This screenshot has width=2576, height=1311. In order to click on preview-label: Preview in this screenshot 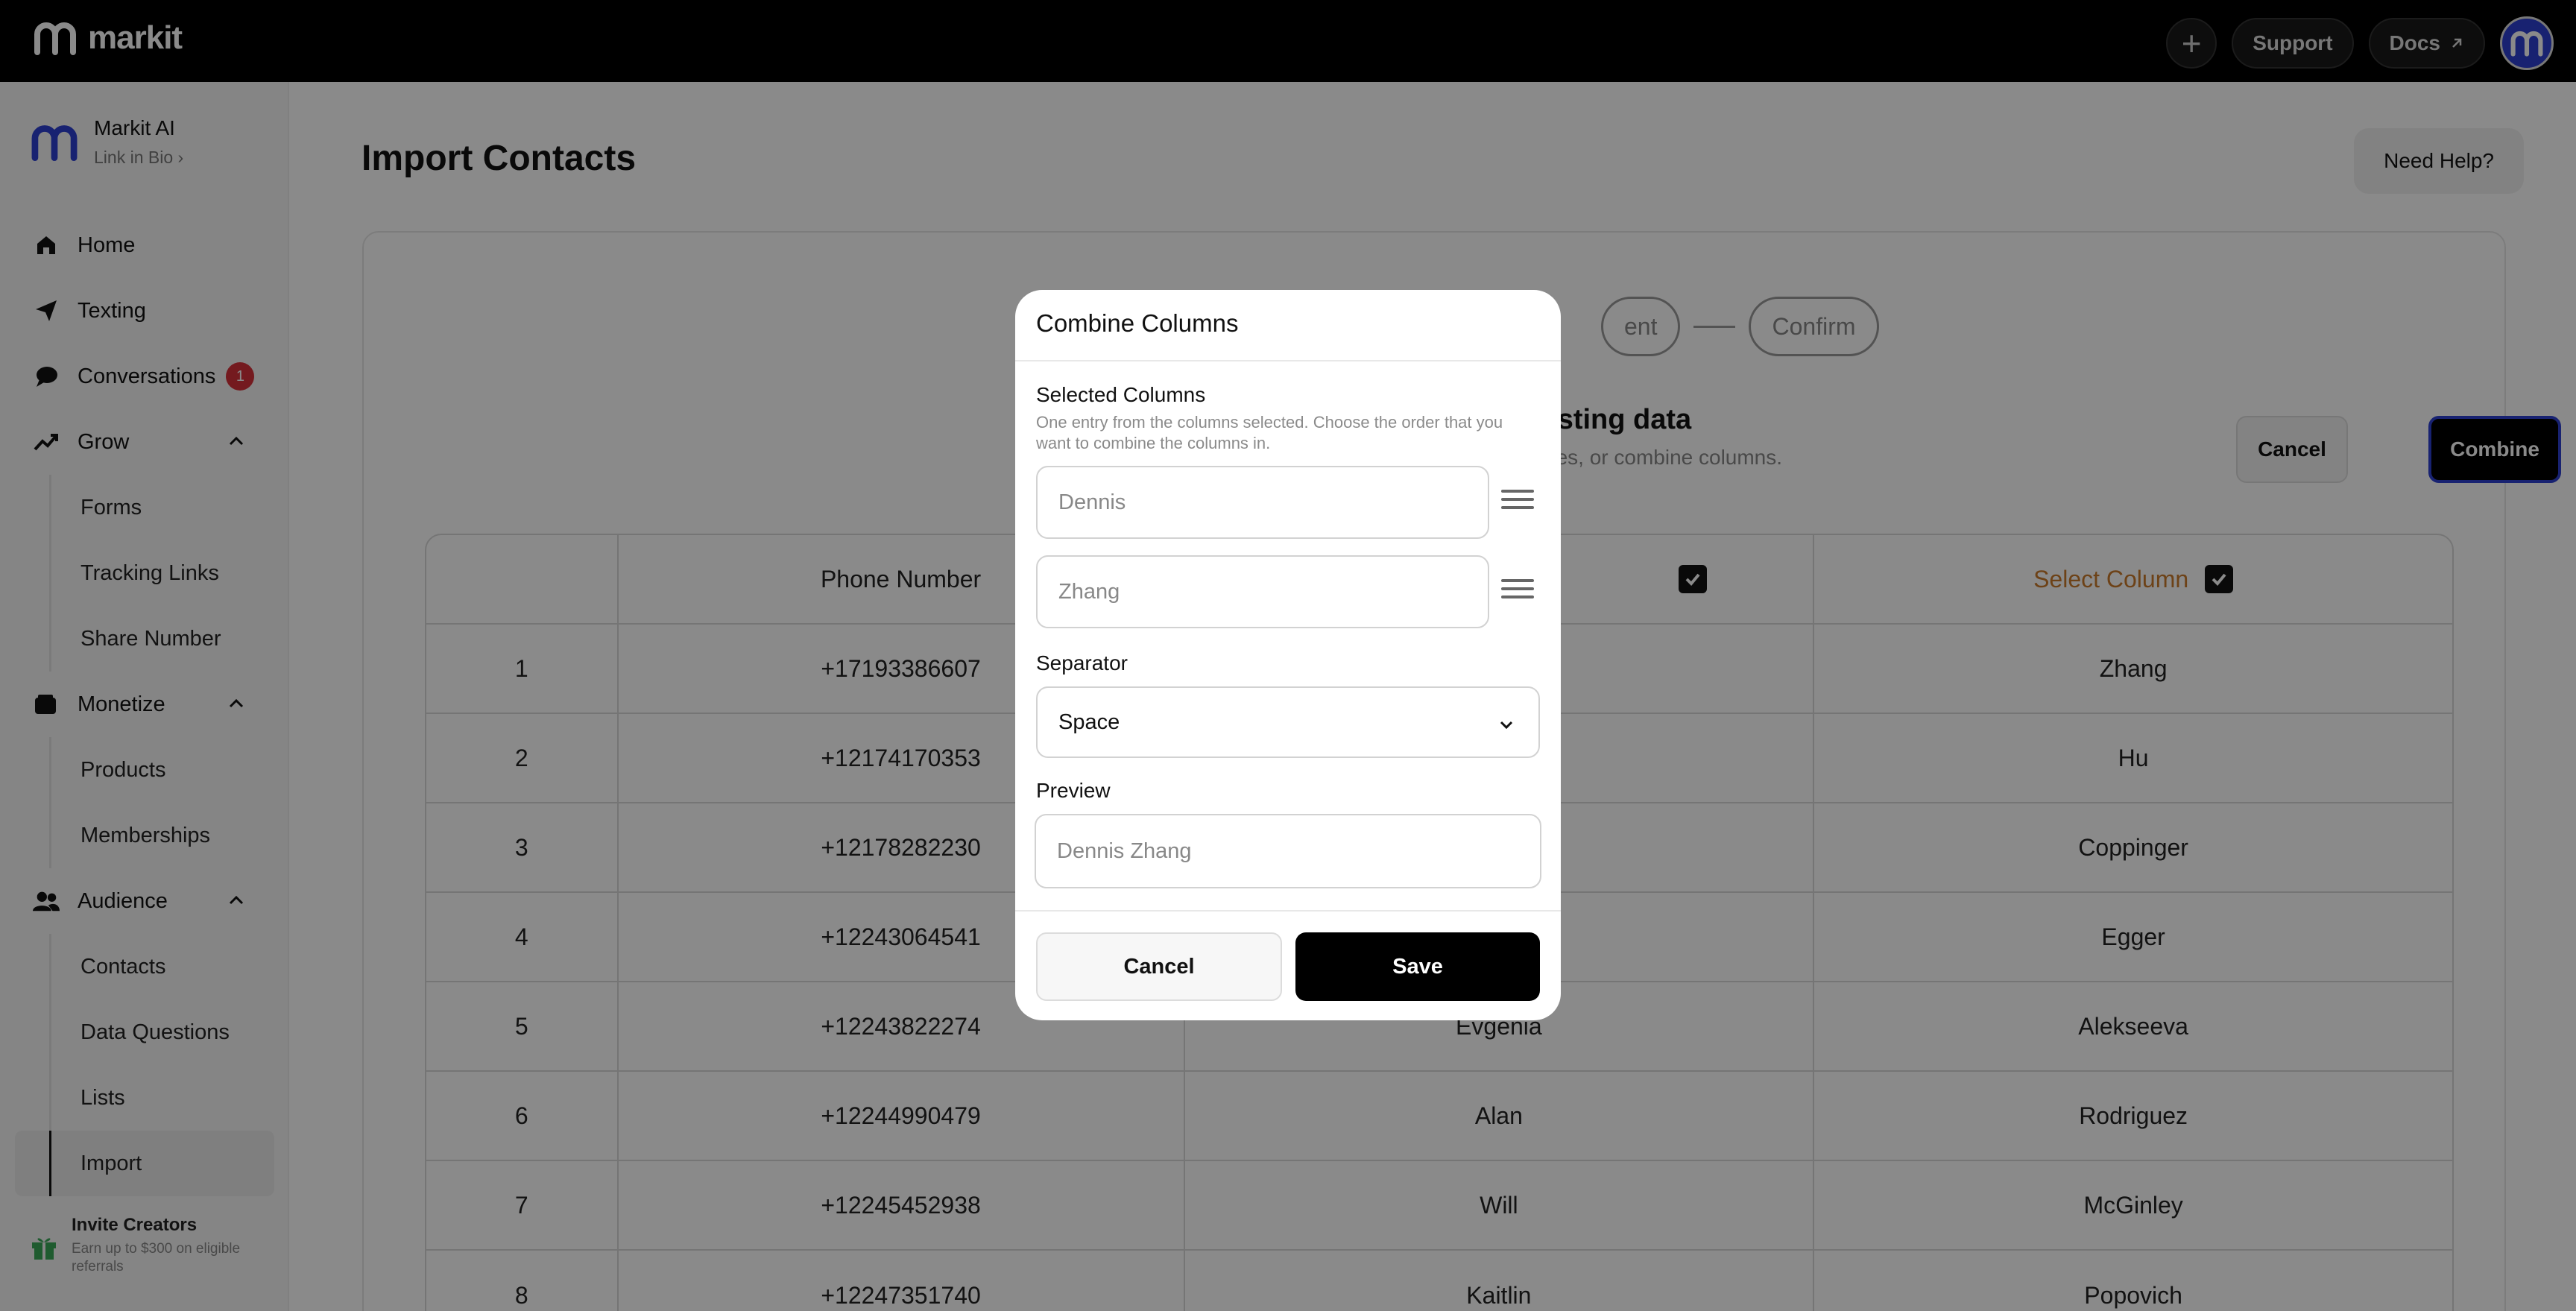, I will do `click(1073, 790)`.